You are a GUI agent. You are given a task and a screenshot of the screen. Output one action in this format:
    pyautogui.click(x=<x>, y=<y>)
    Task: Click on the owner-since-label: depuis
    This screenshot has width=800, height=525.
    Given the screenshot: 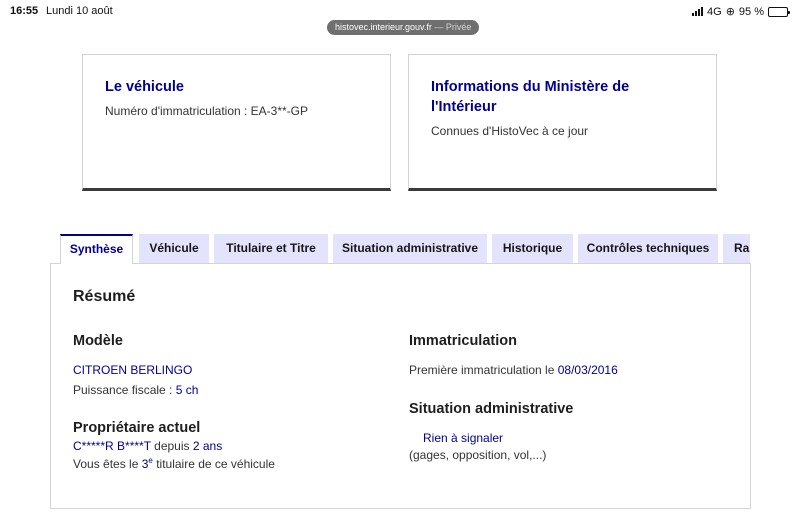 What is the action you would take?
    pyautogui.click(x=171, y=446)
    